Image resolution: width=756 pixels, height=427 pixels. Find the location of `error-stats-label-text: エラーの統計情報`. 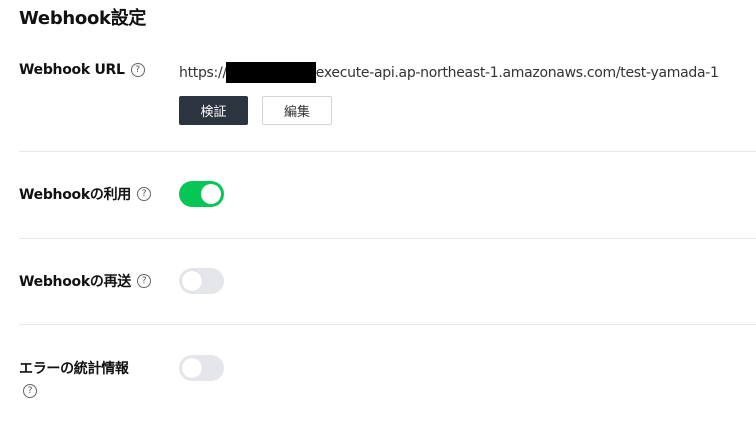

error-stats-label-text: エラーの統計情報 is located at coordinates (74, 369).